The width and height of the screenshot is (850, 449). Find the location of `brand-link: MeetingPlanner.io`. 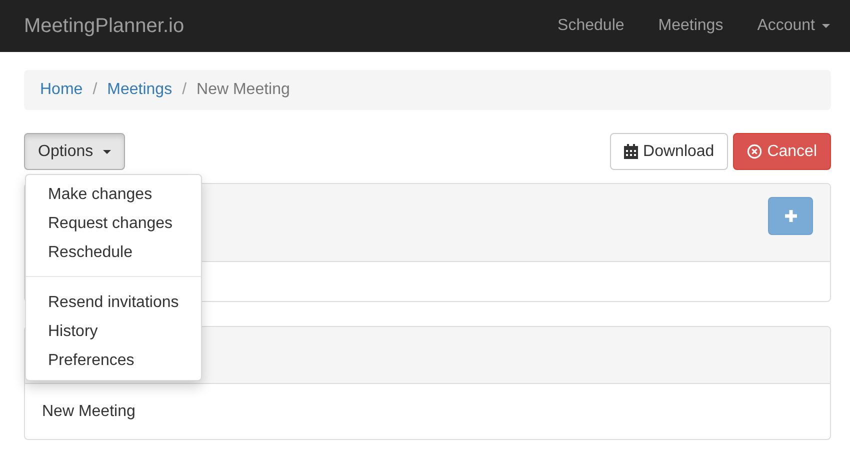

brand-link: MeetingPlanner.io is located at coordinates (104, 26).